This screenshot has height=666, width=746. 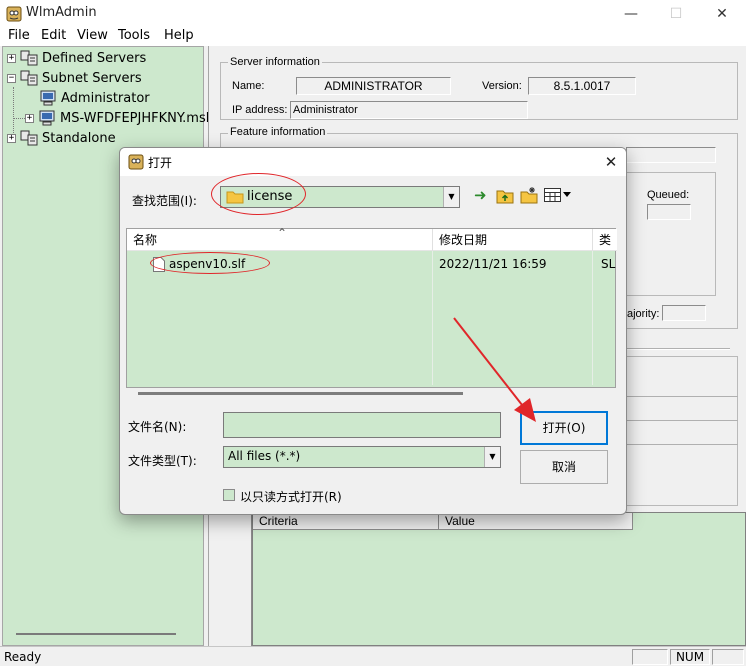 What do you see at coordinates (690, 657) in the screenshot?
I see `num-lock-indicator: NUM` at bounding box center [690, 657].